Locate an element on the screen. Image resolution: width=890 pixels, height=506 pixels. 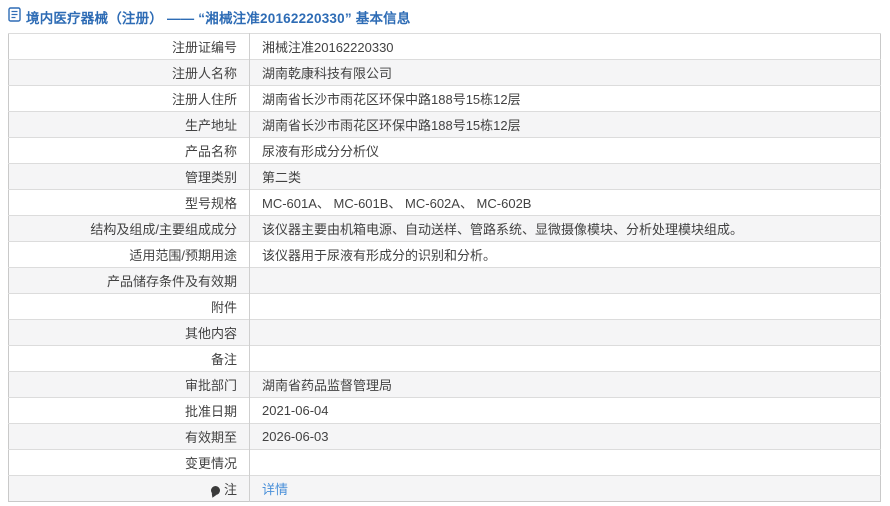
row-label-text: 注册人名称 is located at coordinates (204, 73).